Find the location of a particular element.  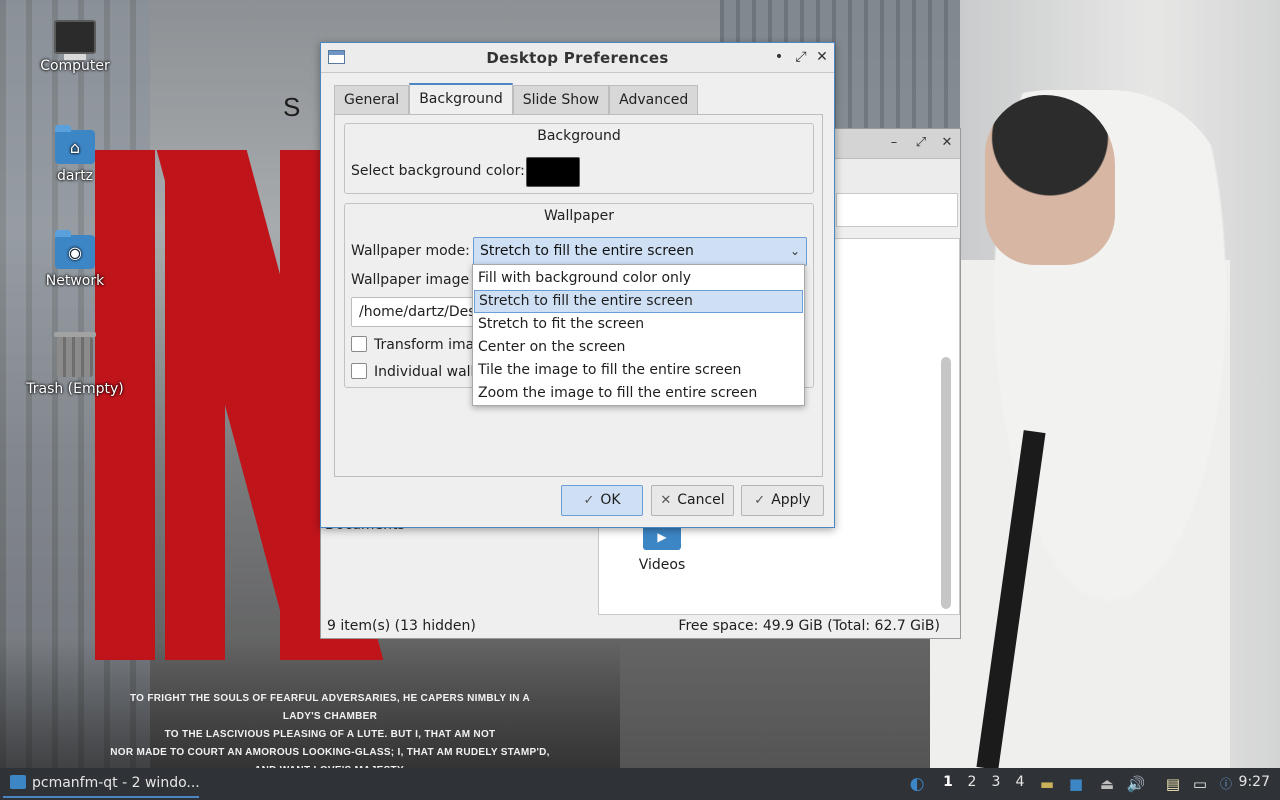

status-free-space: Free space: 49.9 GiB (Total: 62.7 GiB) is located at coordinates (809, 626).